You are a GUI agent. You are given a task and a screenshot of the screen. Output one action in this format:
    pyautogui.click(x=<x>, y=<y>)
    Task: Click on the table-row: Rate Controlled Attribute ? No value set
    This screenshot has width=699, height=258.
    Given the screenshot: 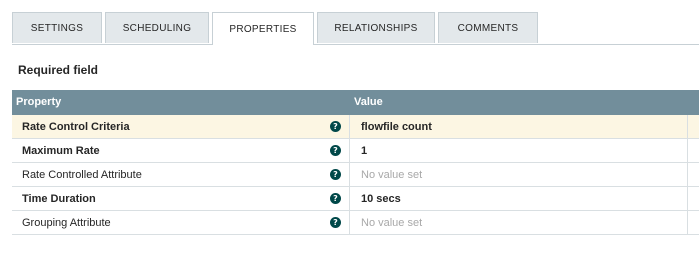 What is the action you would take?
    pyautogui.click(x=355, y=175)
    